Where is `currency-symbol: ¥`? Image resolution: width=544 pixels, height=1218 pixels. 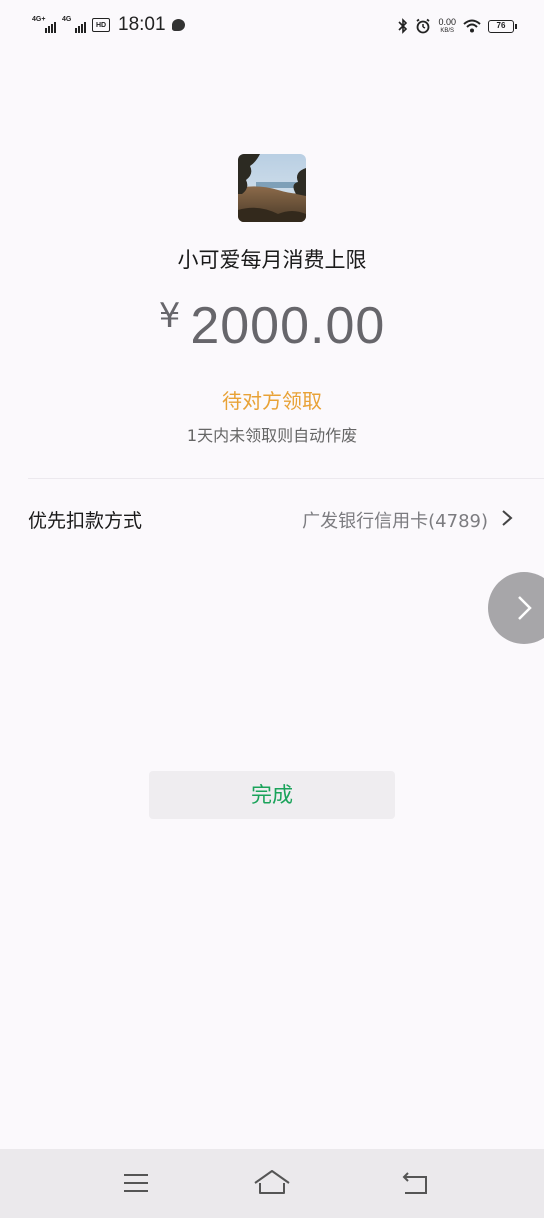
currency-symbol: ¥ is located at coordinates (169, 316).